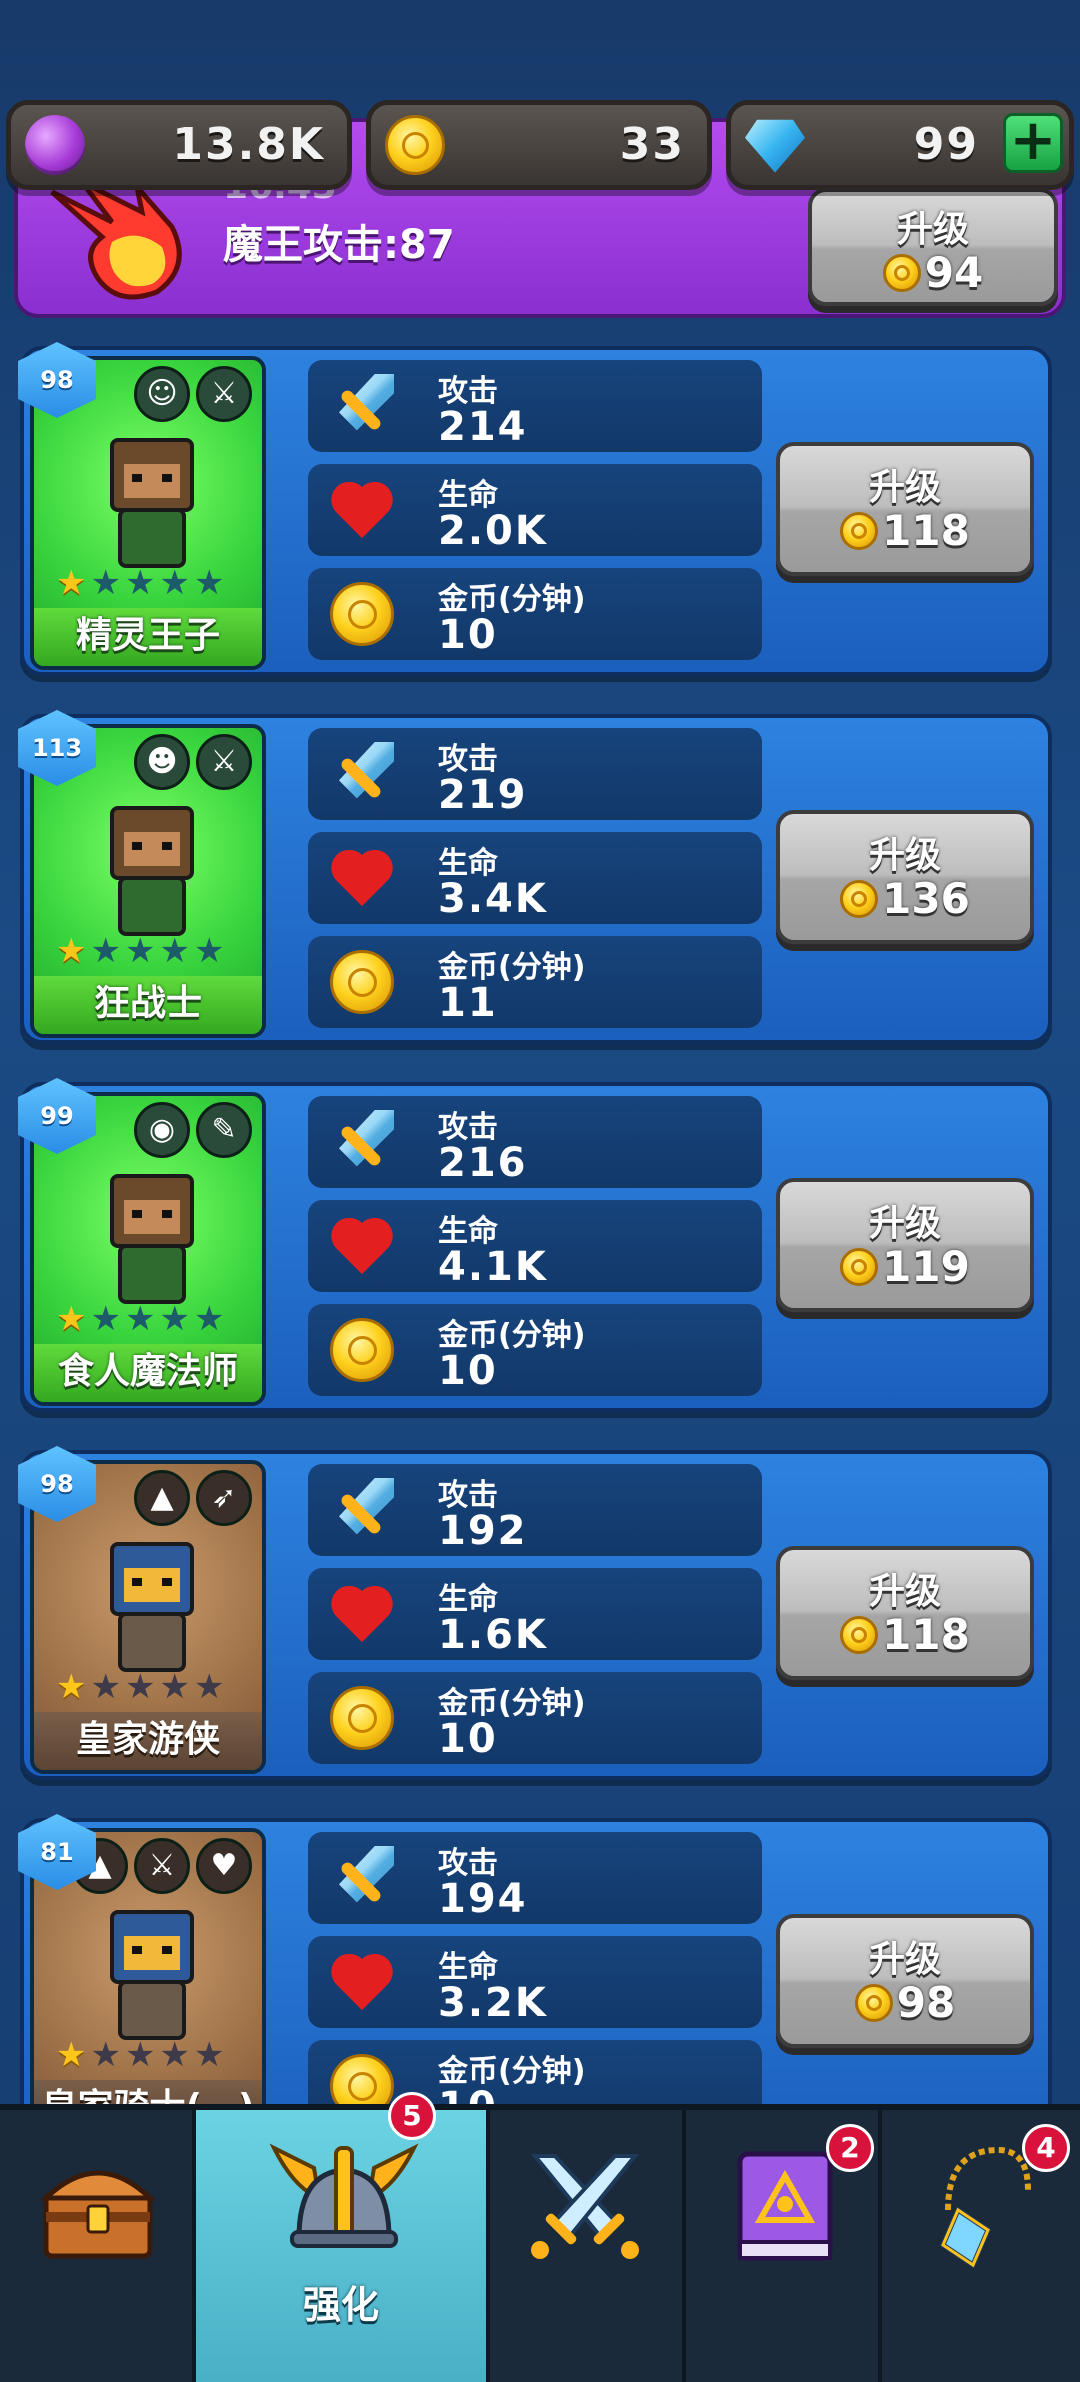 The width and height of the screenshot is (1080, 2382). What do you see at coordinates (98, 2214) in the screenshot?
I see `treasure-chest-icon` at bounding box center [98, 2214].